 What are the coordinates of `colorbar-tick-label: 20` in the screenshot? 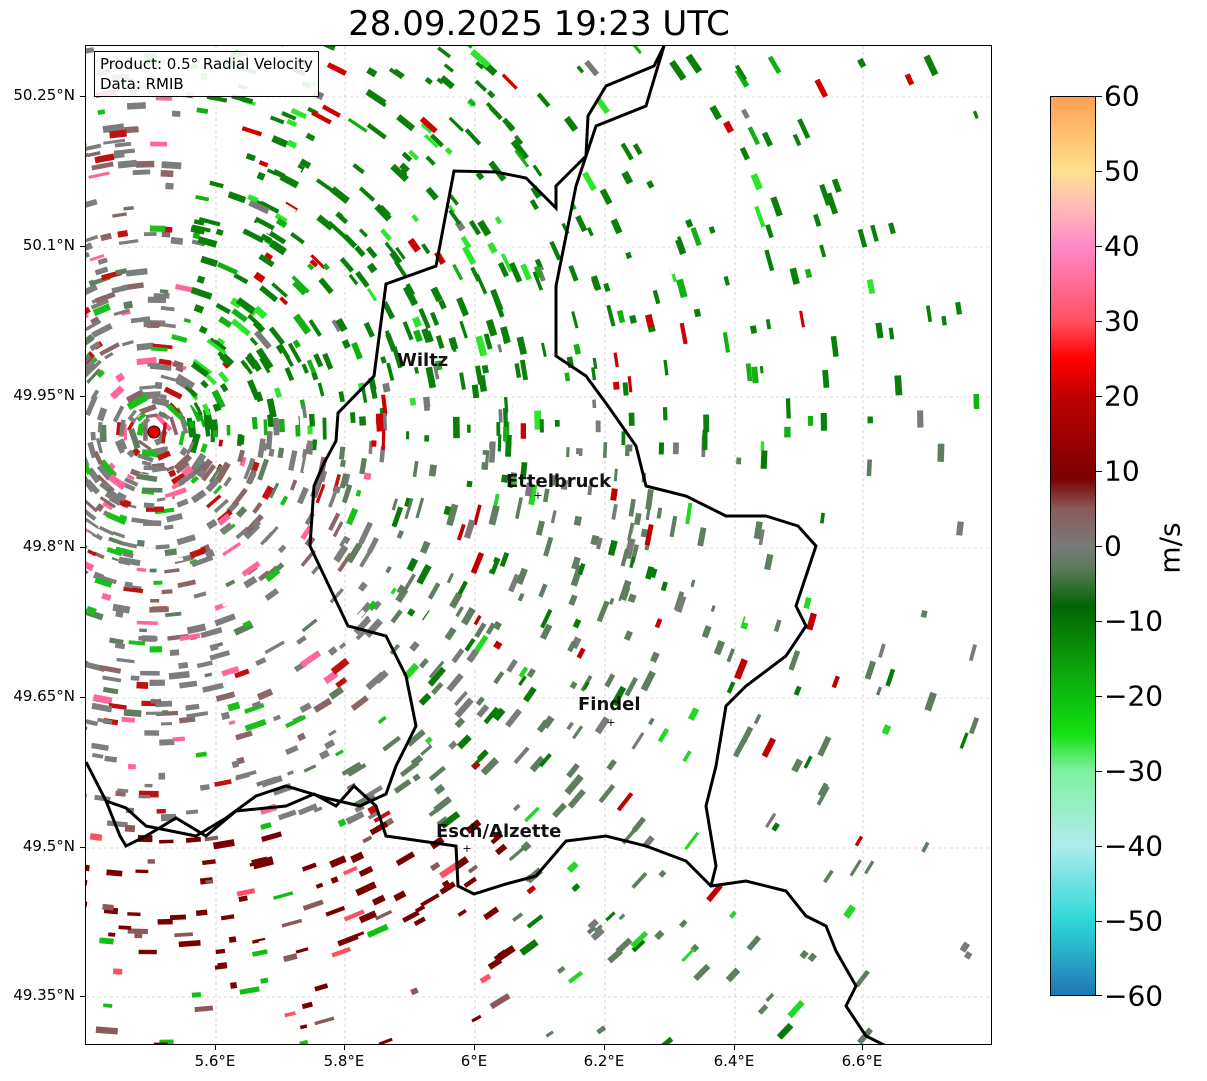 It's located at (1122, 396).